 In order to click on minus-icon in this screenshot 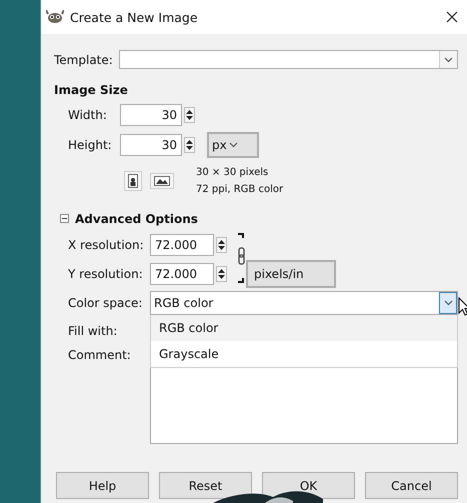, I will do `click(64, 218)`.